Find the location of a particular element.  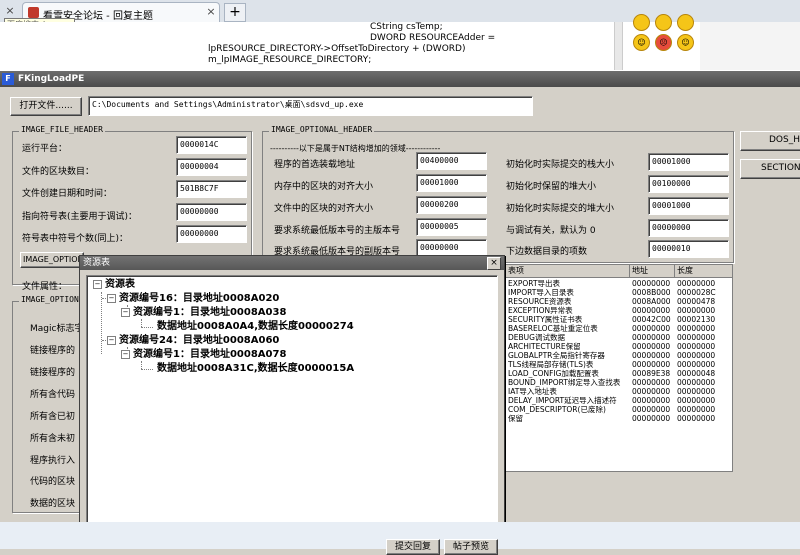

grin-emoticon-icon is located at coordinates (663, 22).